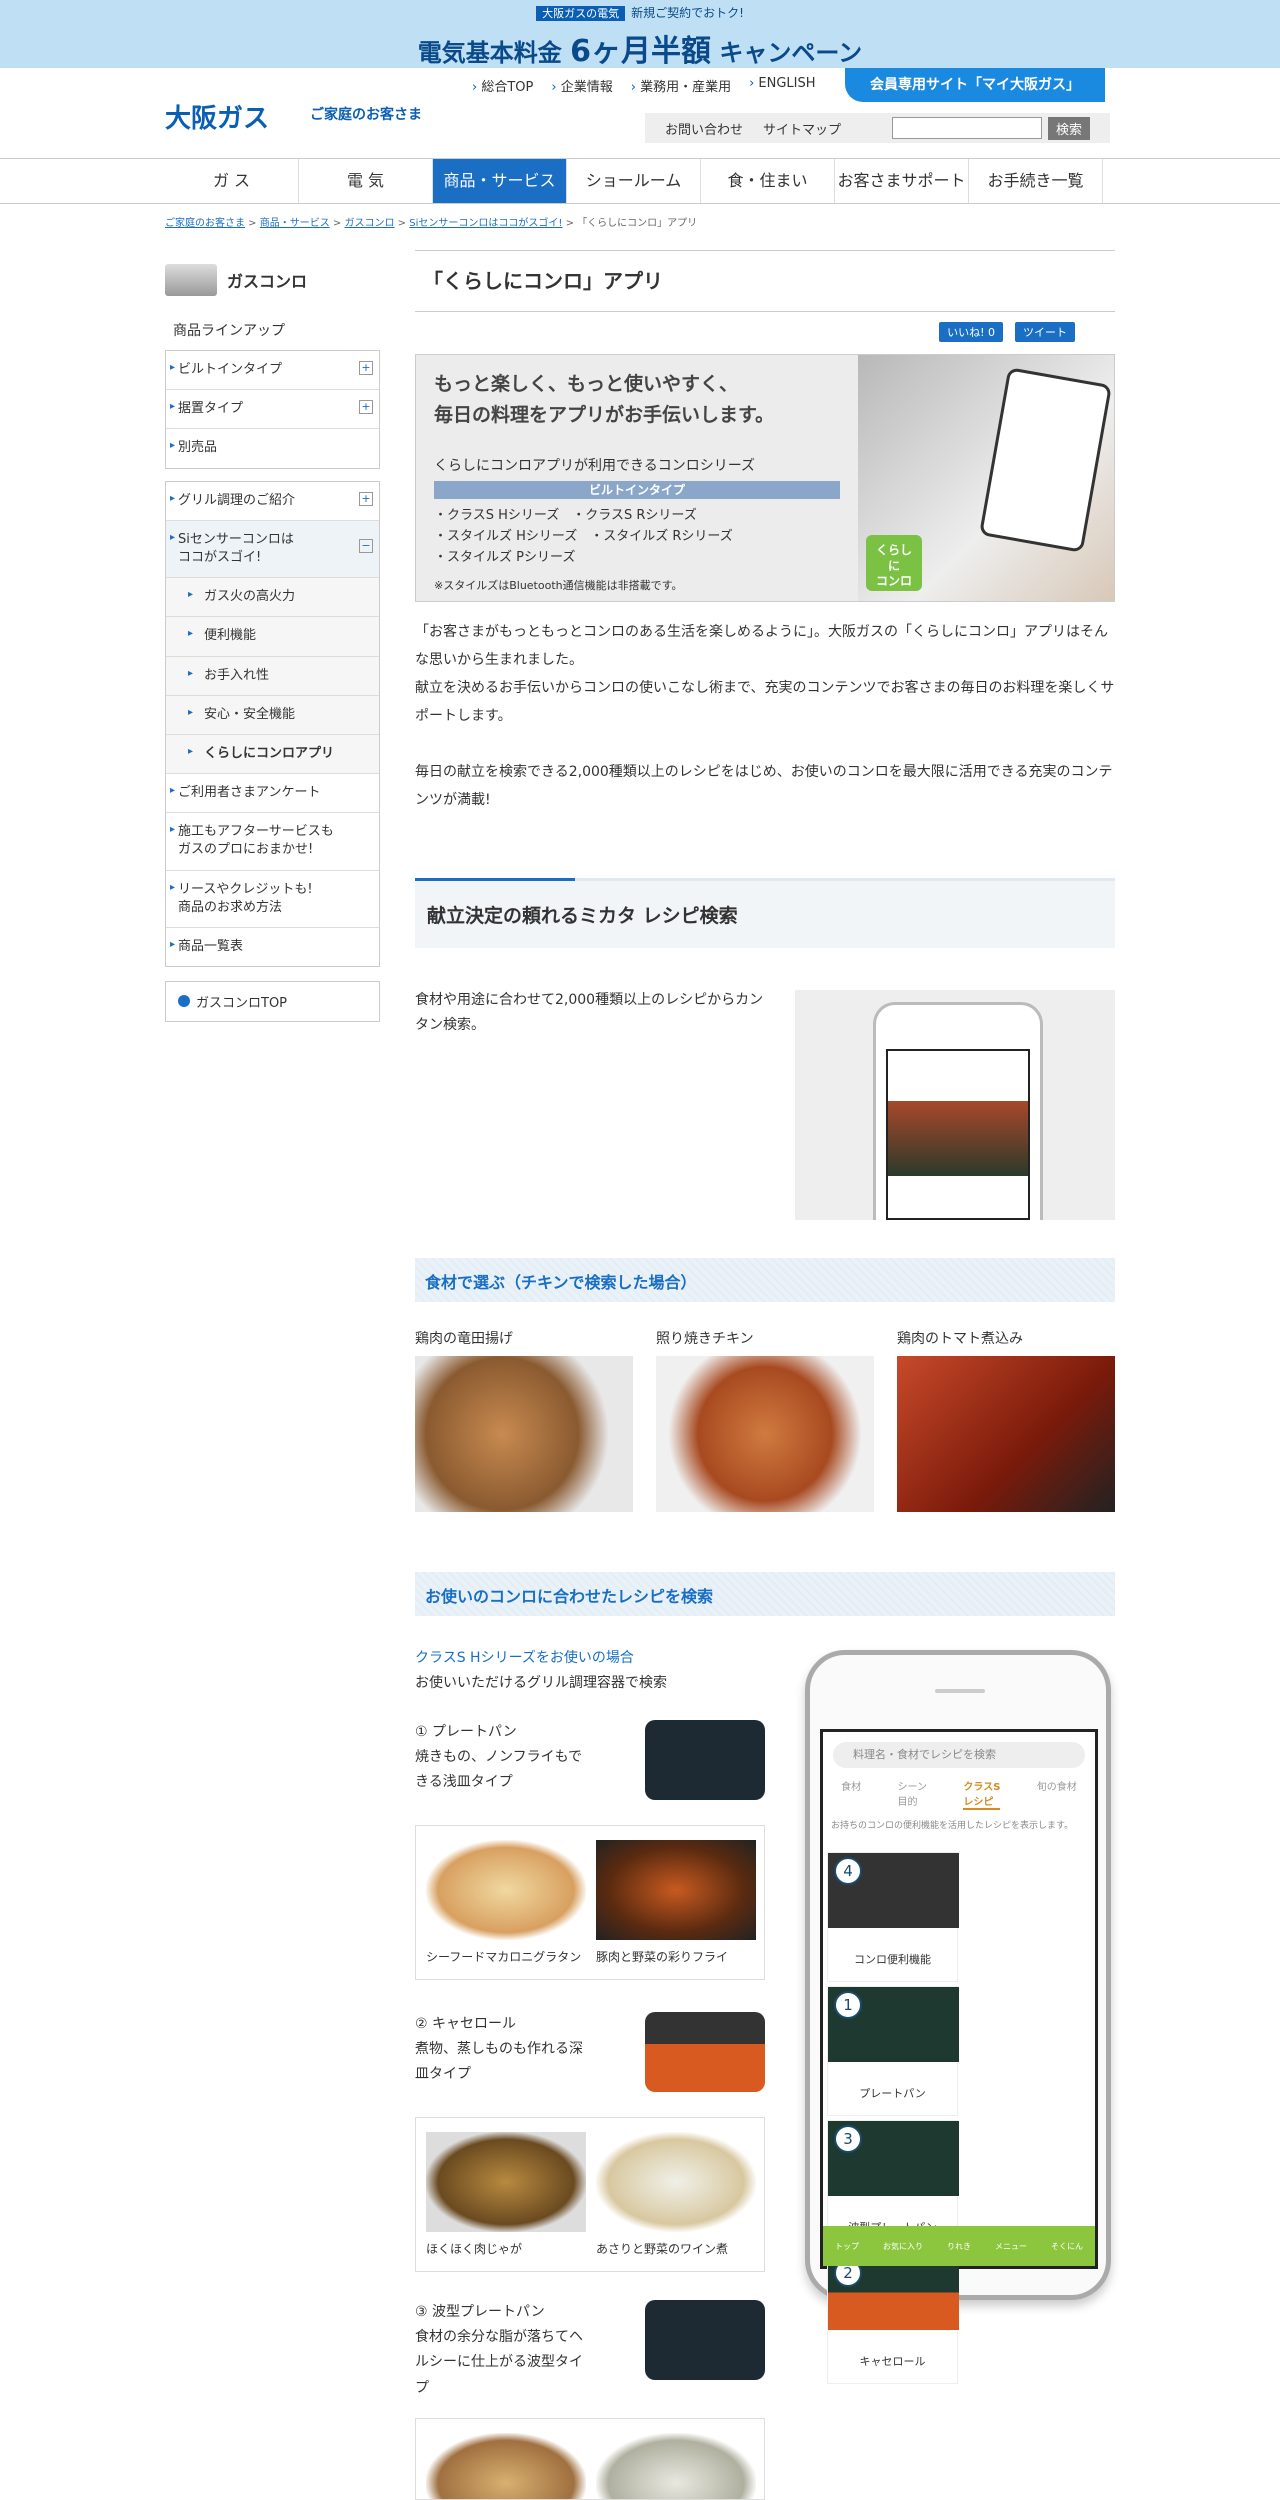 The width and height of the screenshot is (1280, 2500). I want to click on pan-title: ② キャセロール, so click(466, 2024).